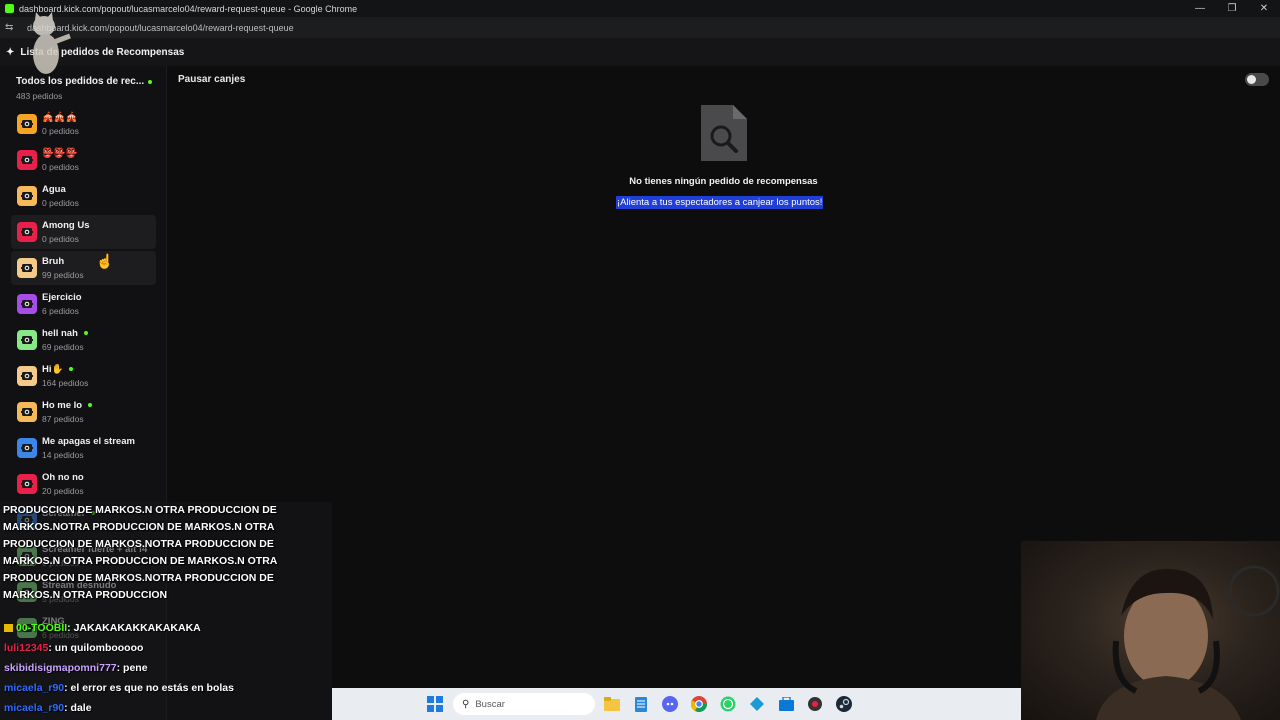 The image size is (1280, 720). Describe the element at coordinates (83, 232) in the screenshot. I see `reward-item: Among Us 0 pedidos` at that location.